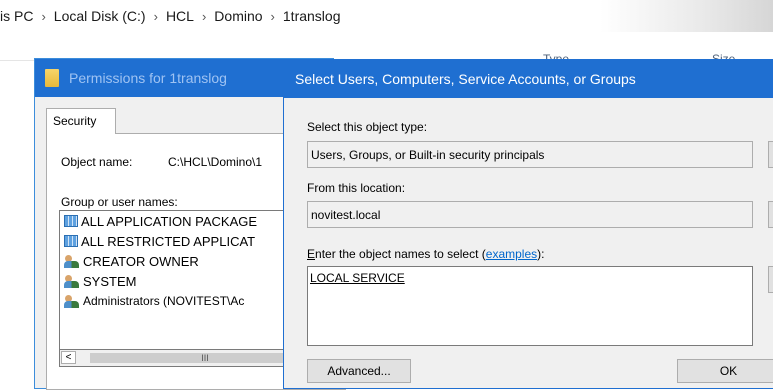 Image resolution: width=773 pixels, height=390 pixels. Describe the element at coordinates (141, 261) in the screenshot. I see `list-item-label: CREATOR OWNER` at that location.